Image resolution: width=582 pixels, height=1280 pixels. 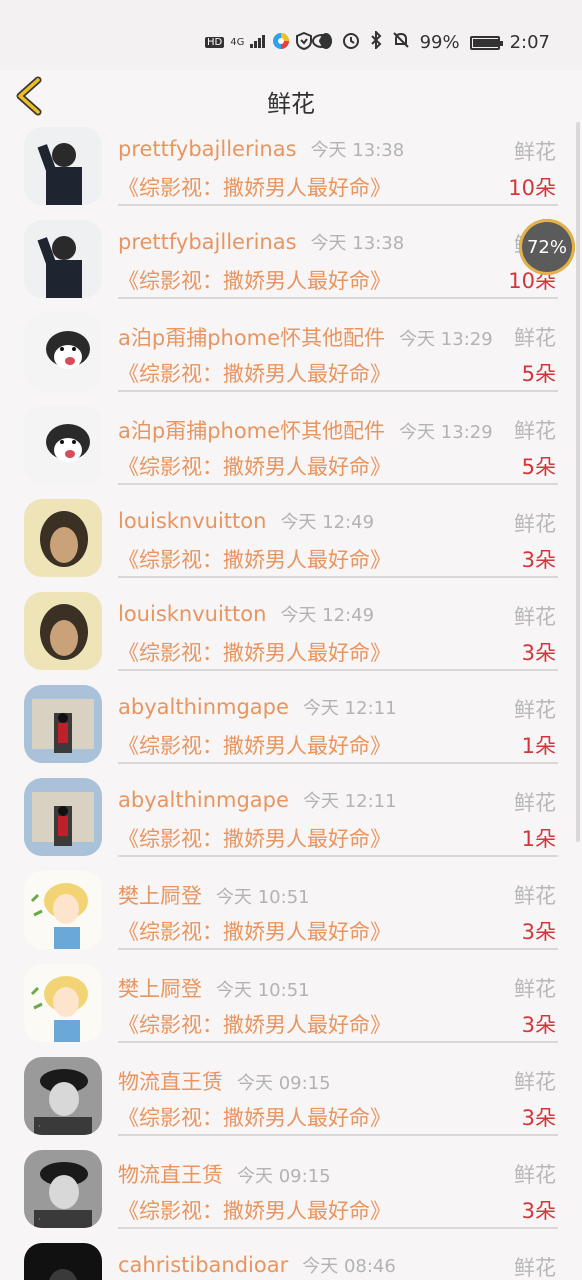 What do you see at coordinates (291, 817) in the screenshot?
I see `list-item: abyalthinmgape 今天 12:11 鲜花 《综影视：撒娇男人最好命》 1朵` at bounding box center [291, 817].